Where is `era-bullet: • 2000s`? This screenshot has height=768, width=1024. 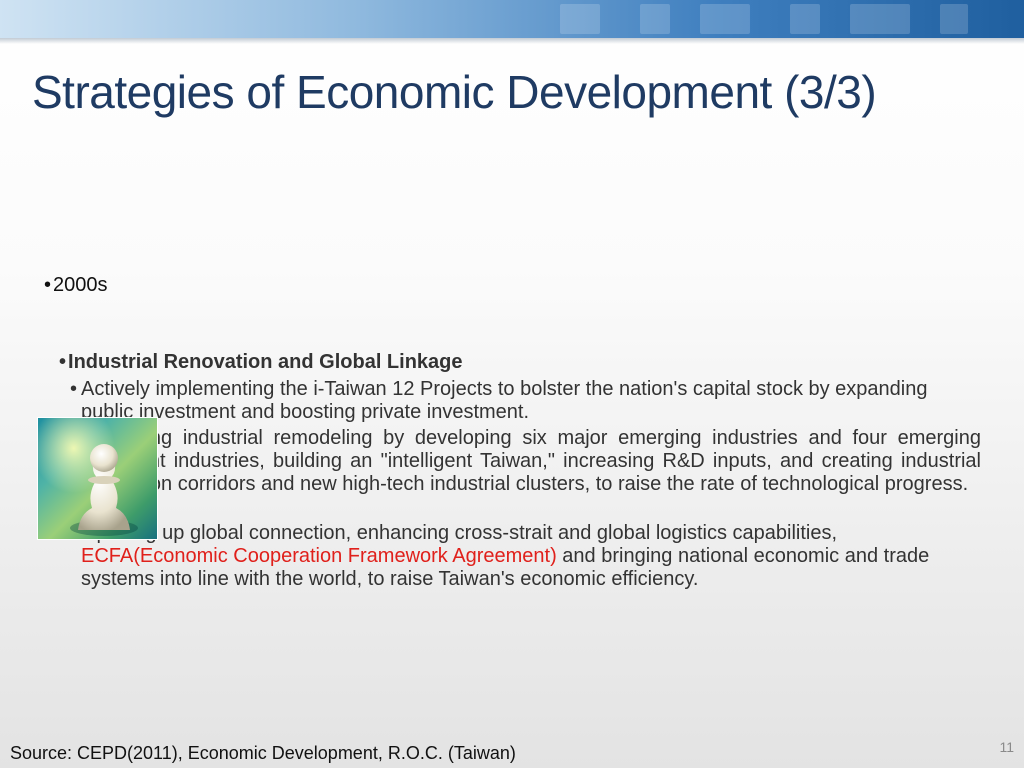
era-bullet: • 2000s is located at coordinates (76, 285).